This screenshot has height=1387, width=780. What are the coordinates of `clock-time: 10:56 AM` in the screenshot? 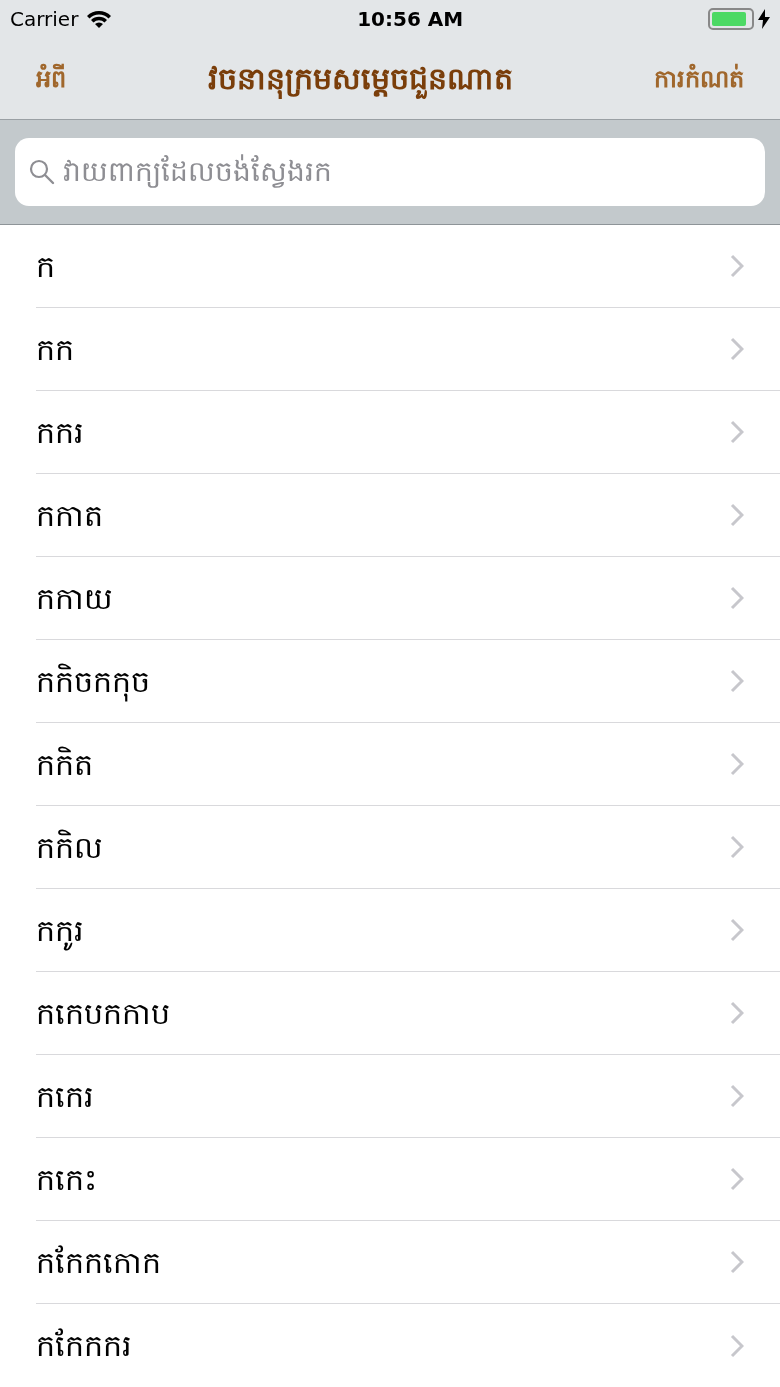 It's located at (410, 19).